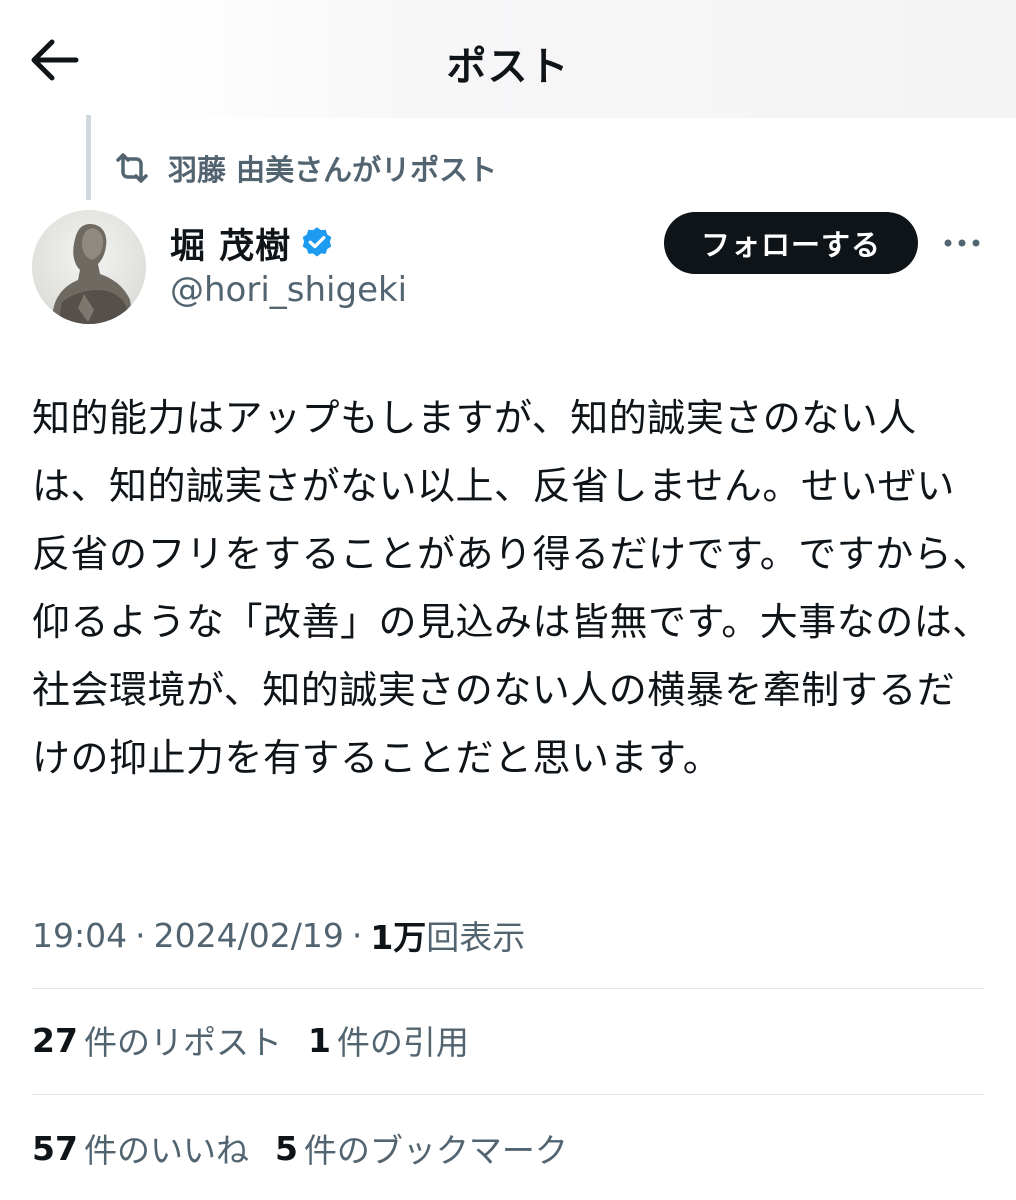 This screenshot has width=1016, height=1200. I want to click on thread-line, so click(88, 157).